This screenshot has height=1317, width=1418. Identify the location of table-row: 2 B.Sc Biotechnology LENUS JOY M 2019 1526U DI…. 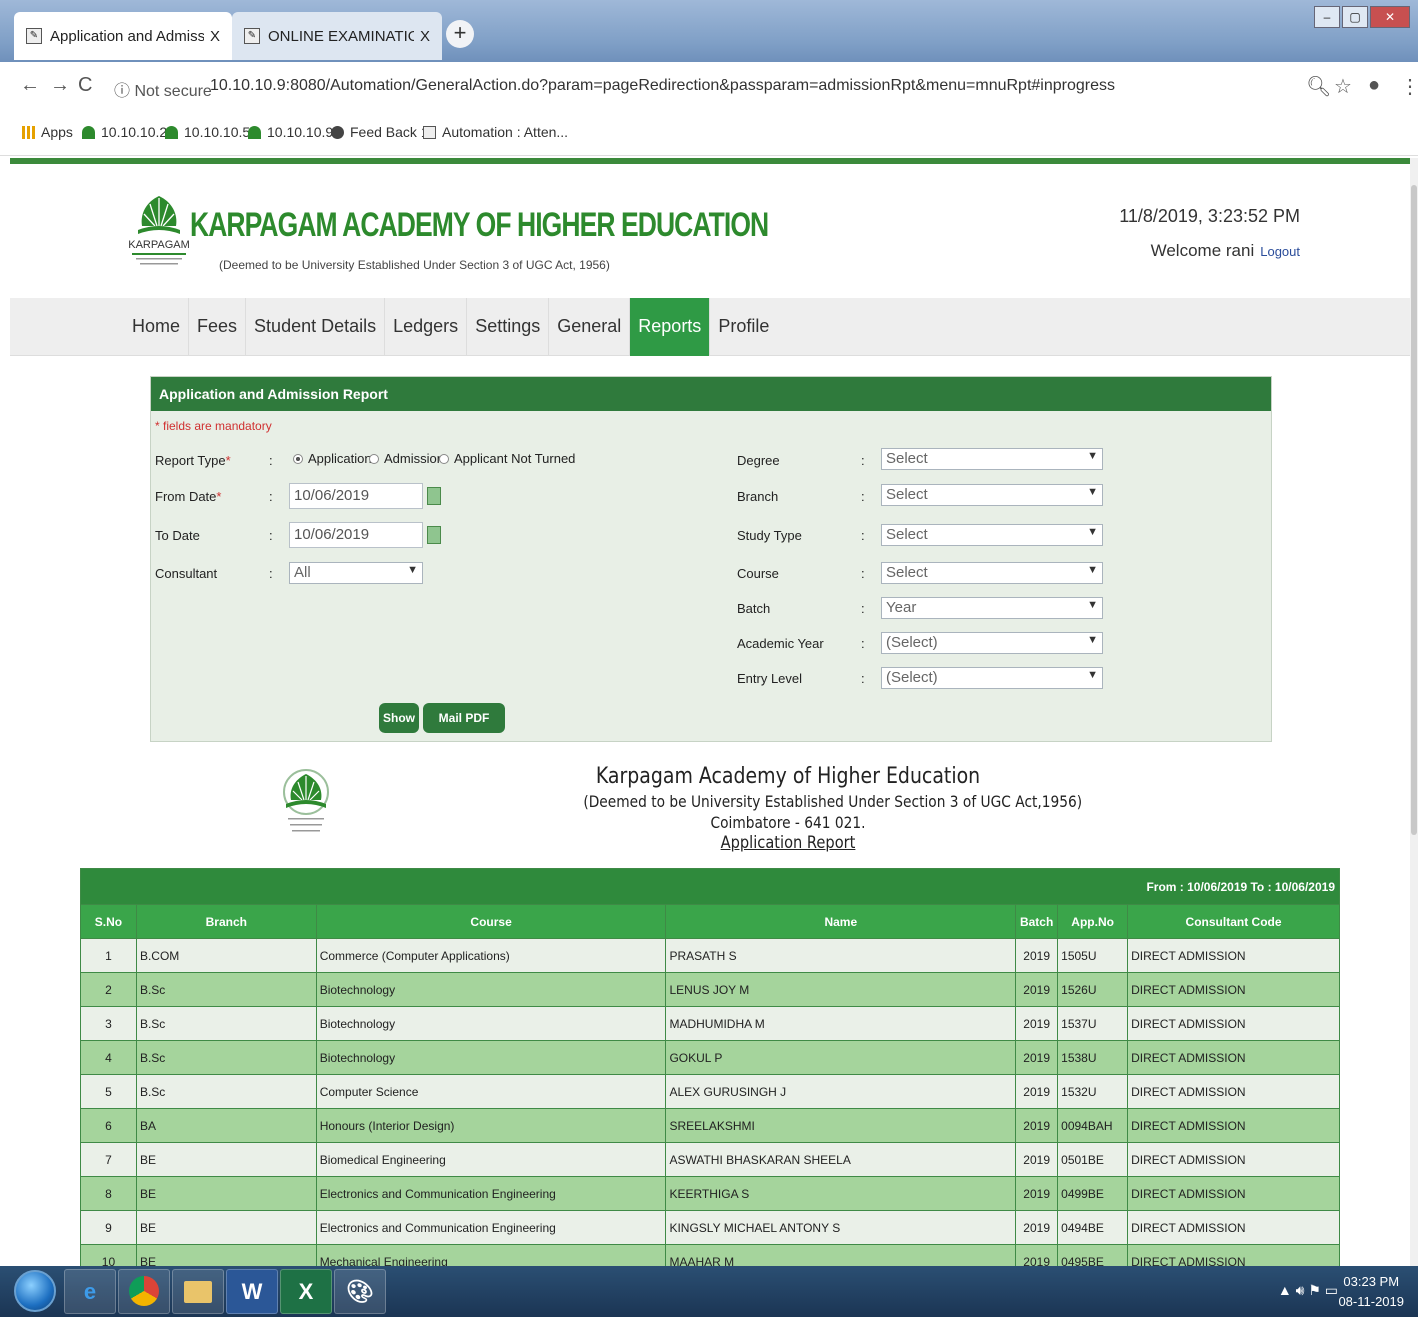
(710, 989).